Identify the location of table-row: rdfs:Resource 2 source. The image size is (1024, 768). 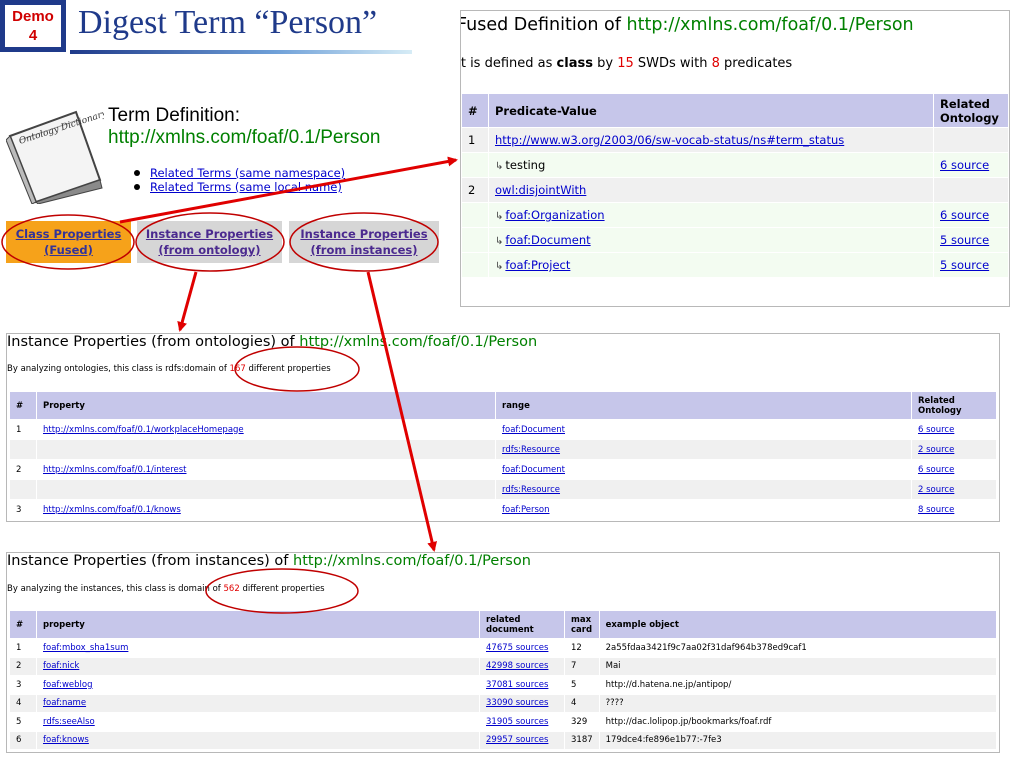
(503, 449).